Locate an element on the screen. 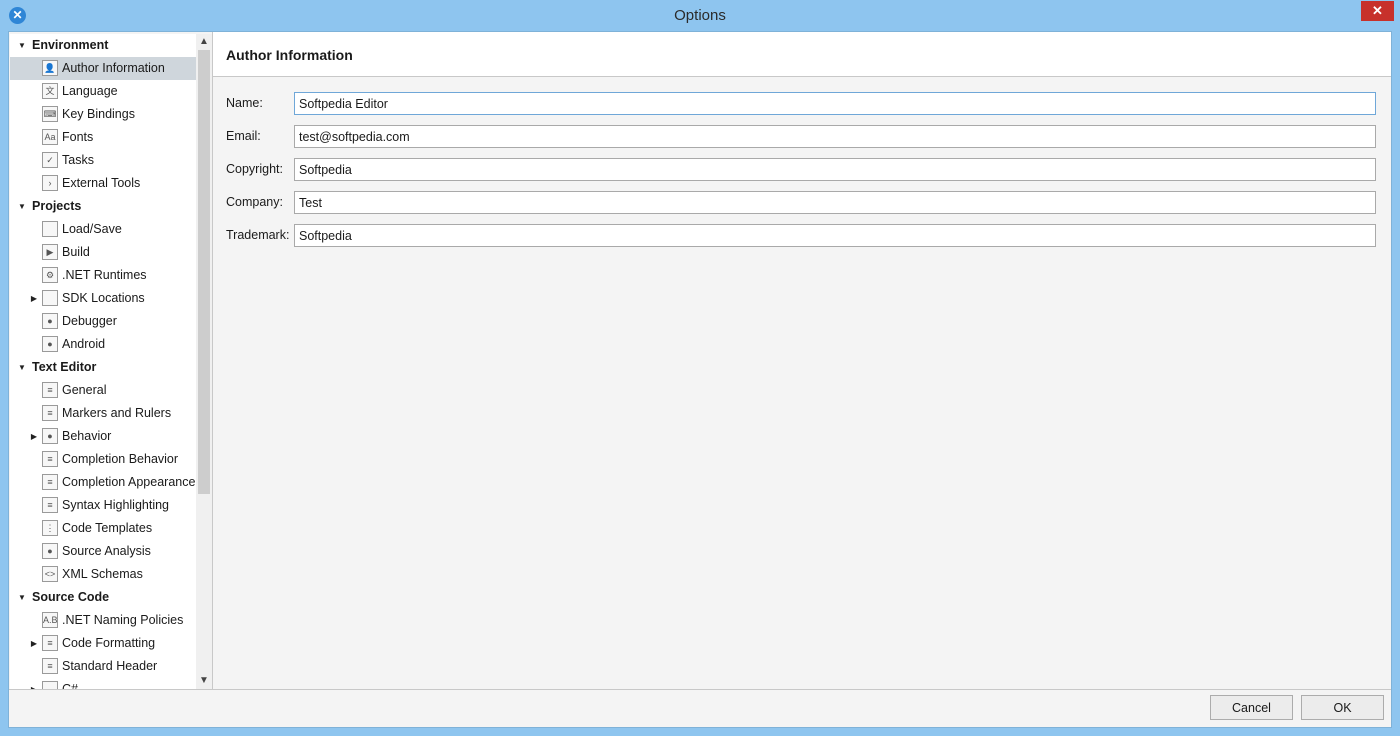 The image size is (1400, 736). completion-appearance-icon: ≡ is located at coordinates (50, 482).